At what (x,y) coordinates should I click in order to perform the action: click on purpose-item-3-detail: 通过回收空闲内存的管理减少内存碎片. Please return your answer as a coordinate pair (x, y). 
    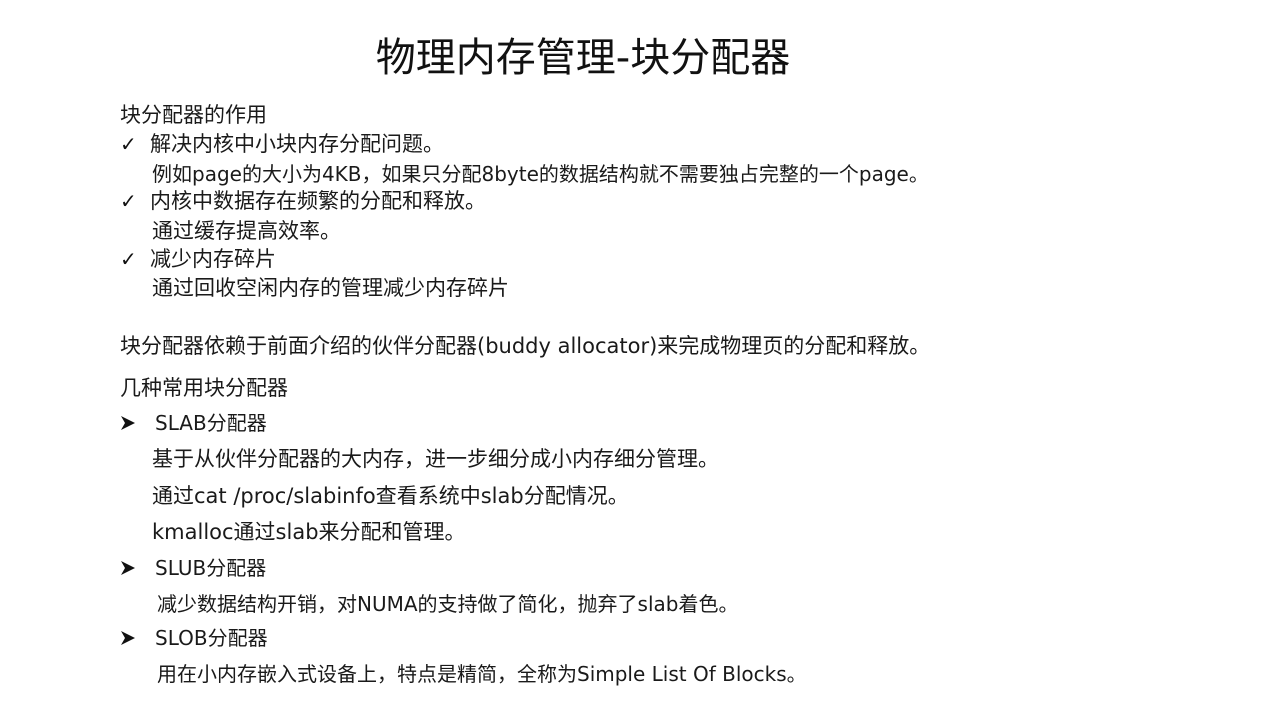
    Looking at the image, I should click on (330, 288).